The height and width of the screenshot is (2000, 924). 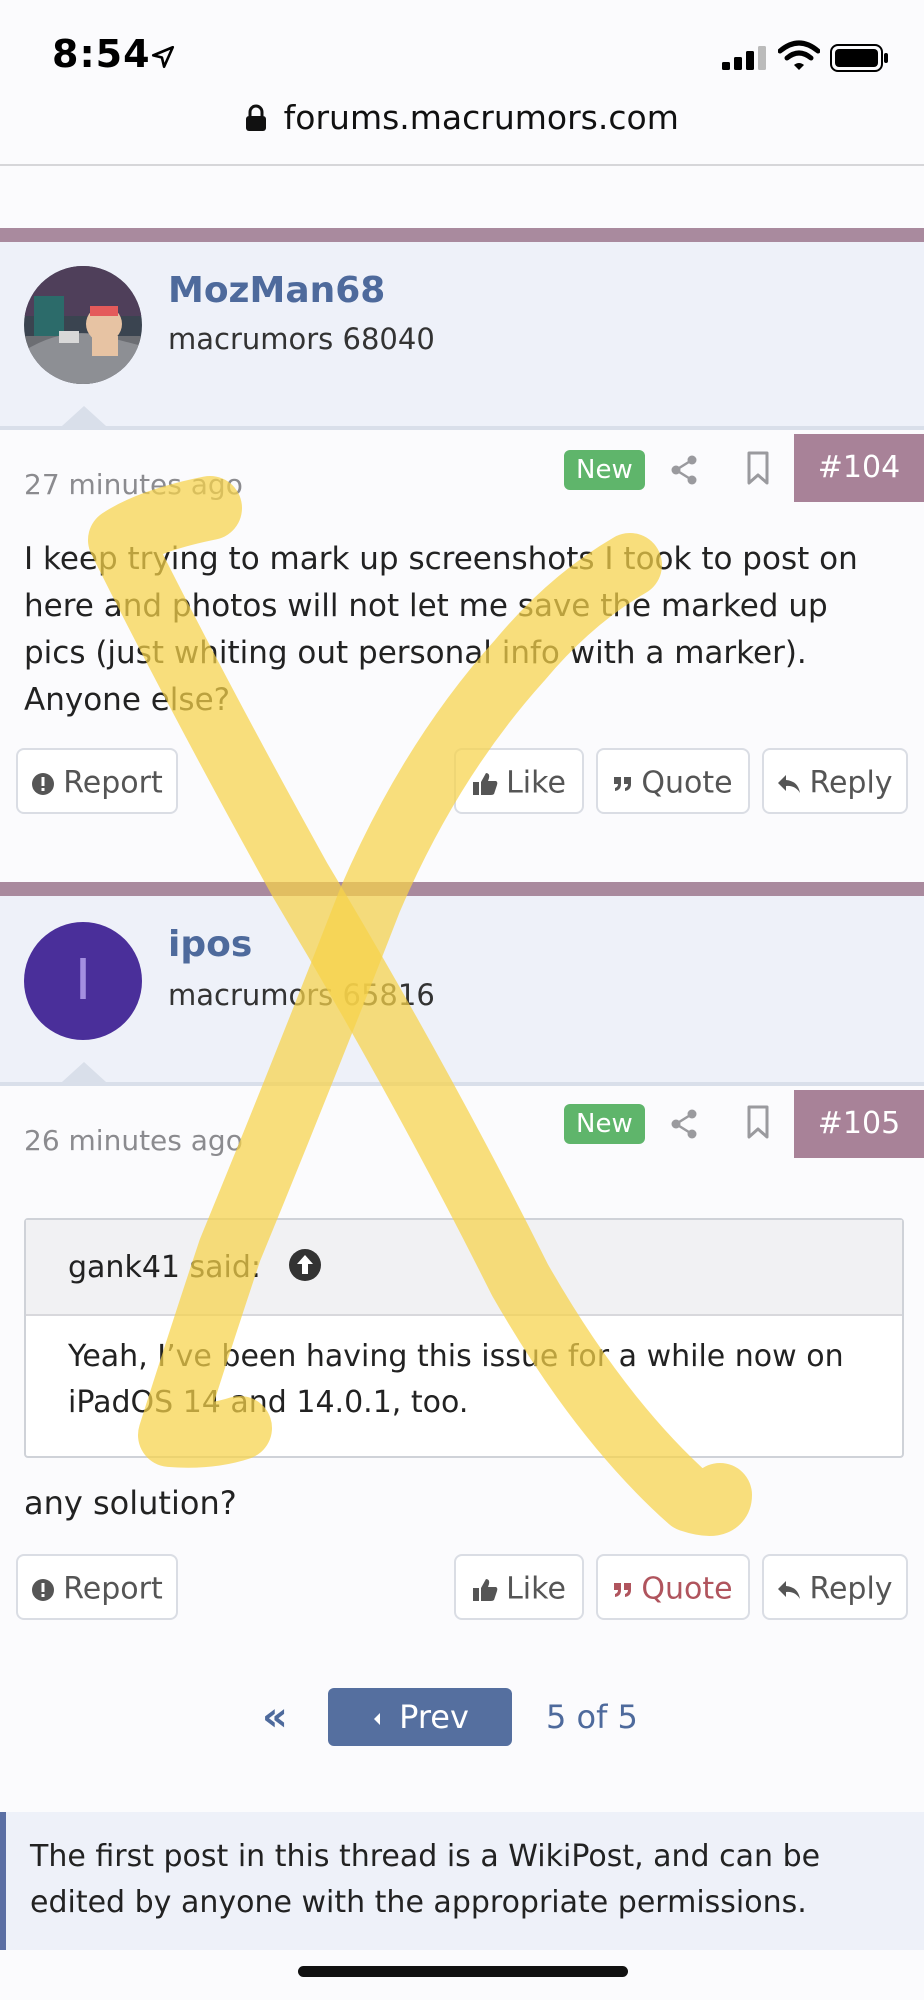 I want to click on lock-icon, so click(x=256, y=117).